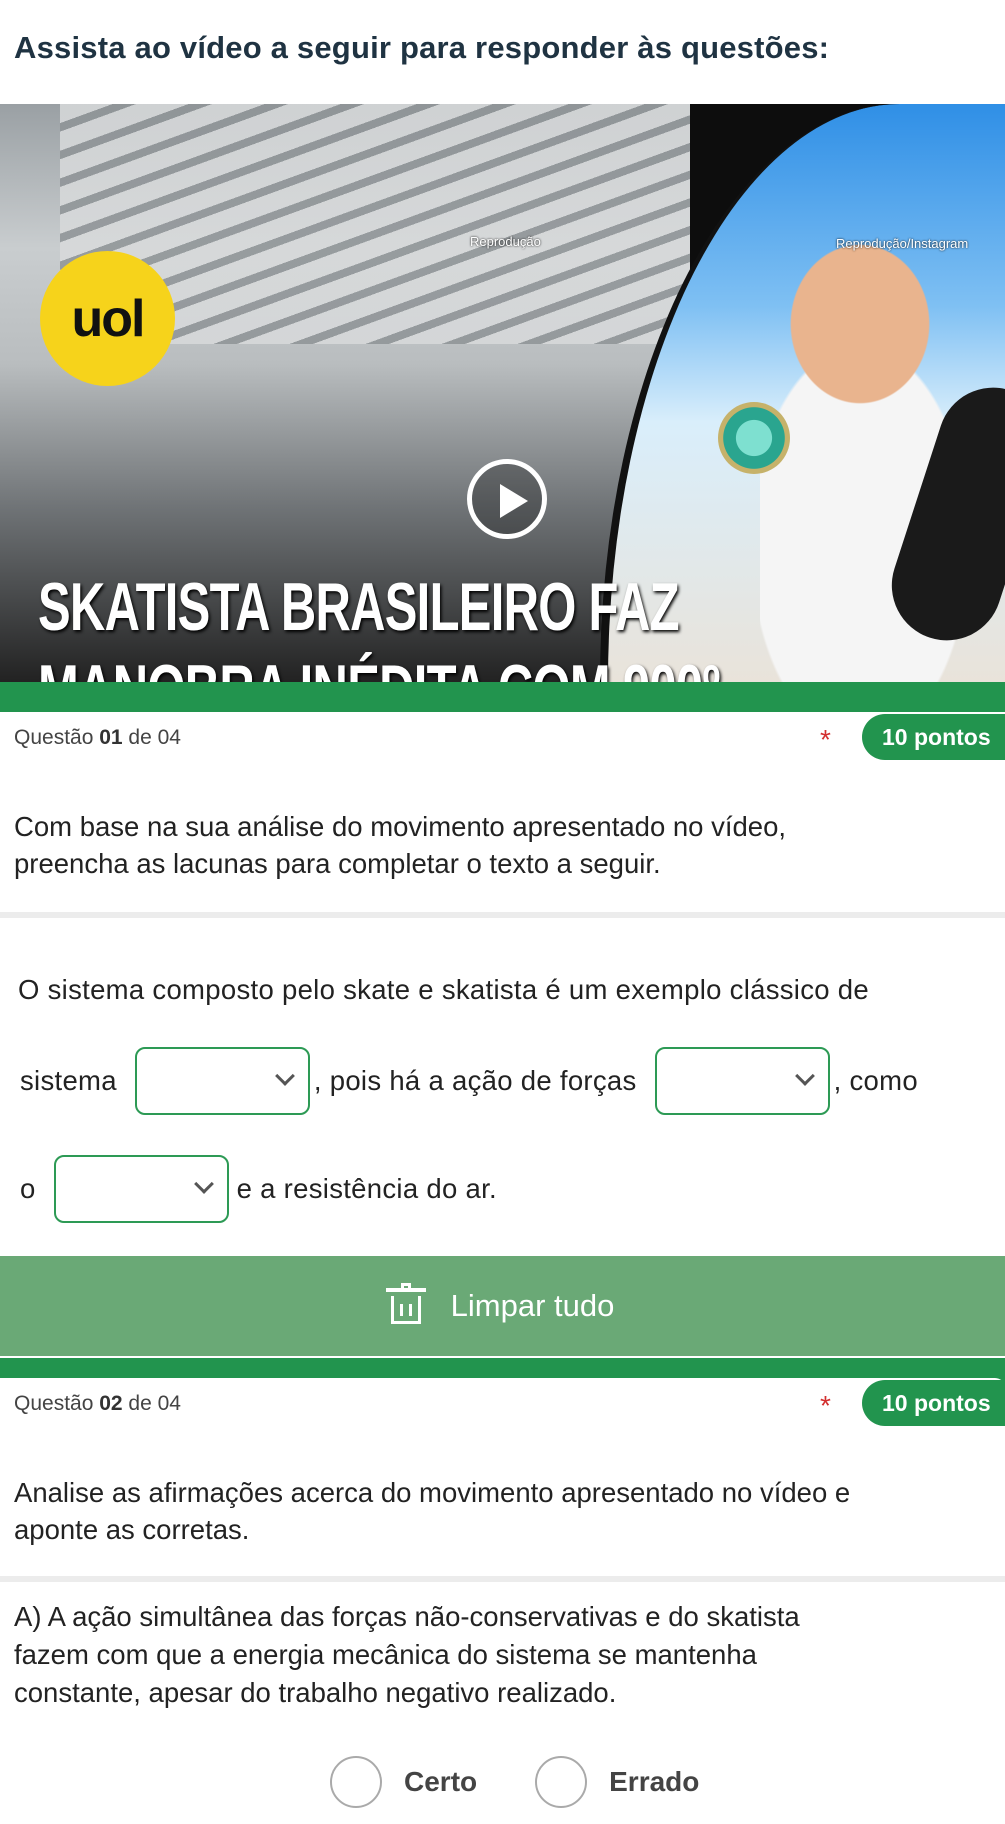 This screenshot has height=1824, width=1005. I want to click on option-certo-label: Certo, so click(441, 1781).